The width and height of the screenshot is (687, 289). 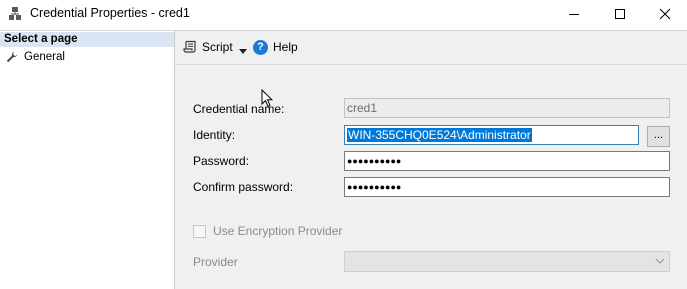 I want to click on server-icon, so click(x=15, y=13).